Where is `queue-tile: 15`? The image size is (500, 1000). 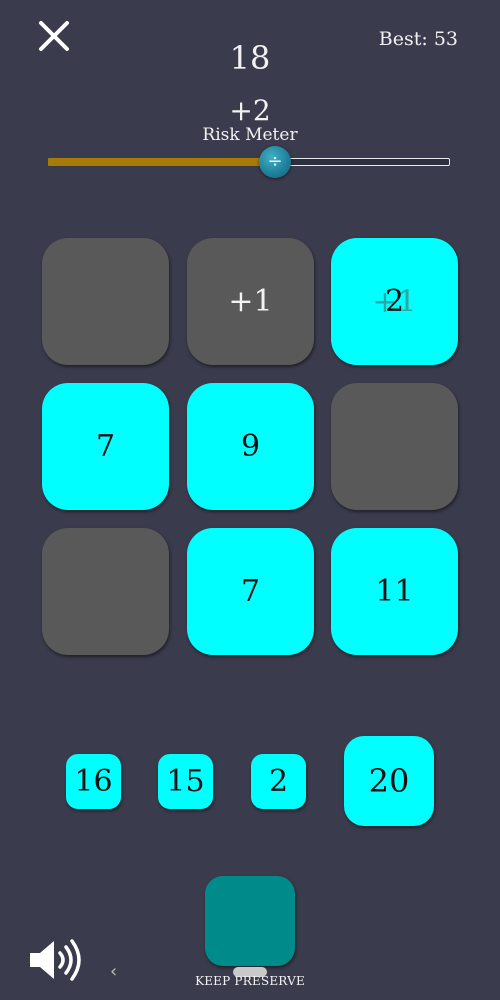
queue-tile: 15 is located at coordinates (185, 781).